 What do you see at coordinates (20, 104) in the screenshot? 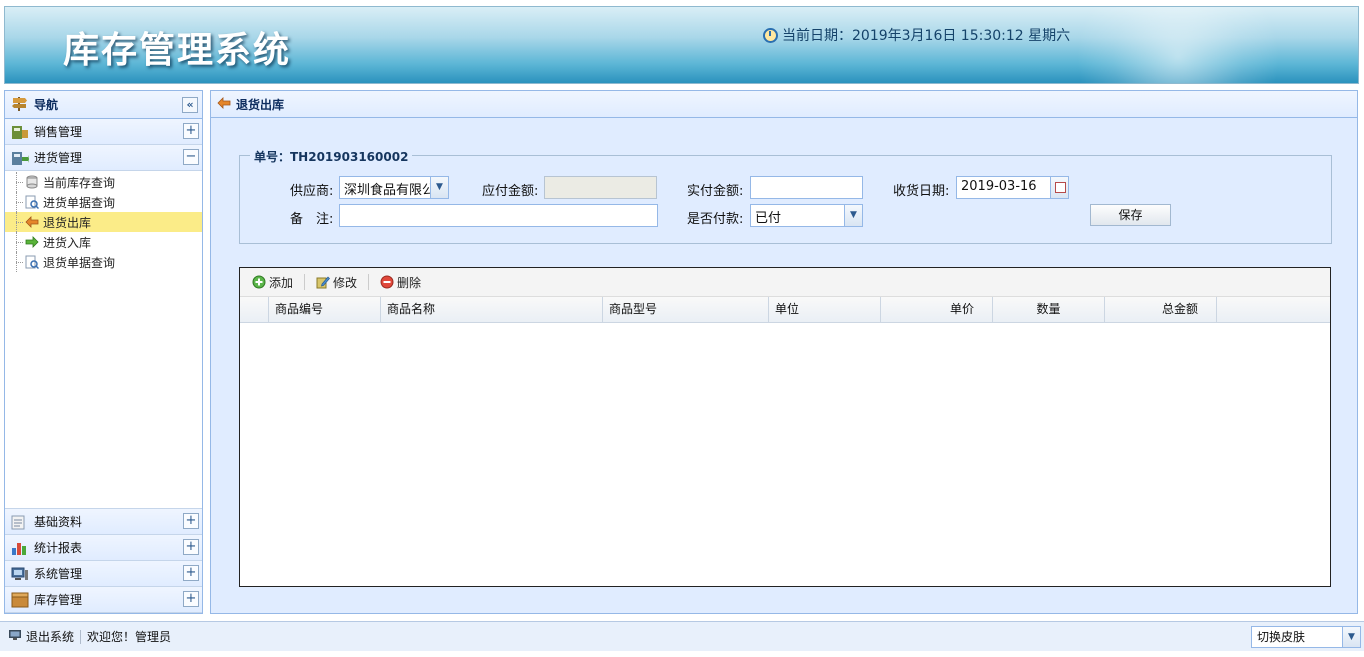
I see `signpost-icon` at bounding box center [20, 104].